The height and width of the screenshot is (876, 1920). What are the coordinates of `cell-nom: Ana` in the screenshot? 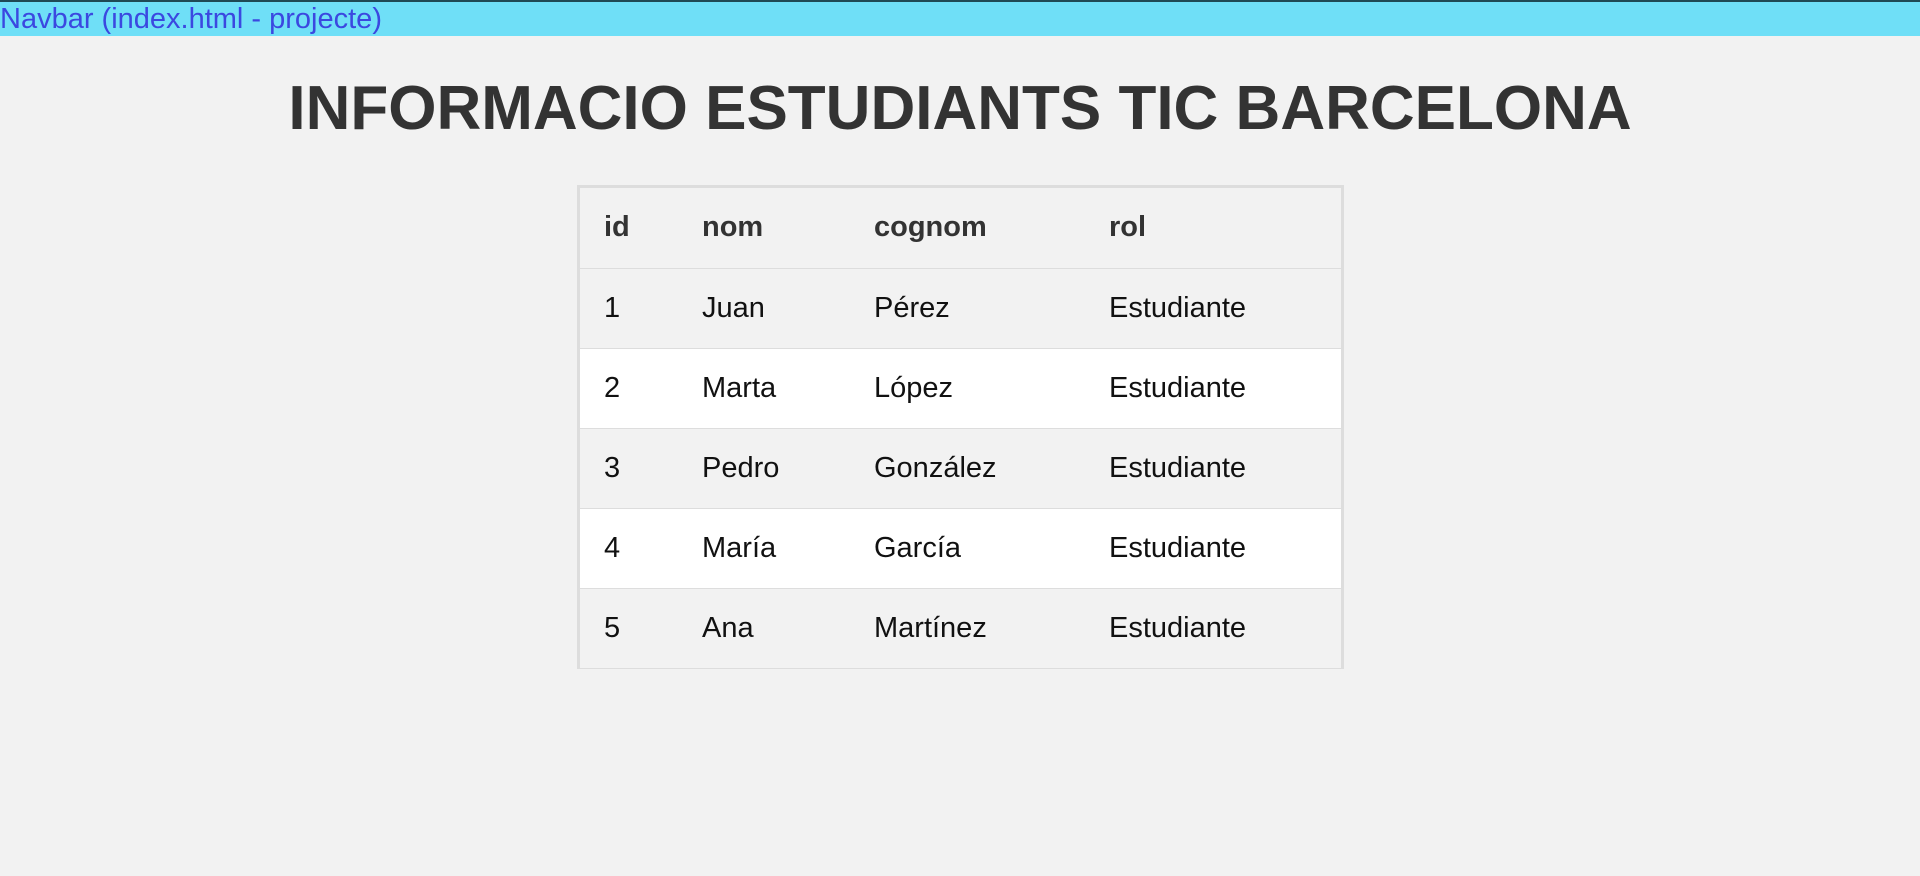 It's located at (764, 627).